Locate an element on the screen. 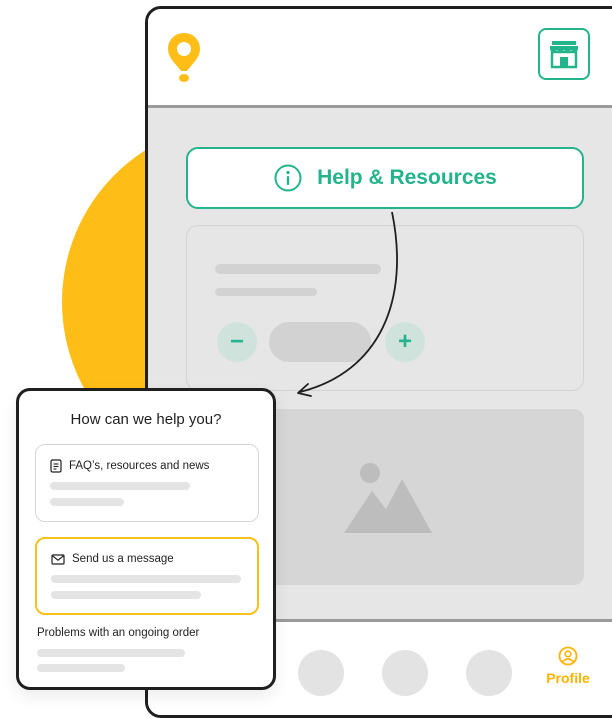  increment-button: + is located at coordinates (405, 342).